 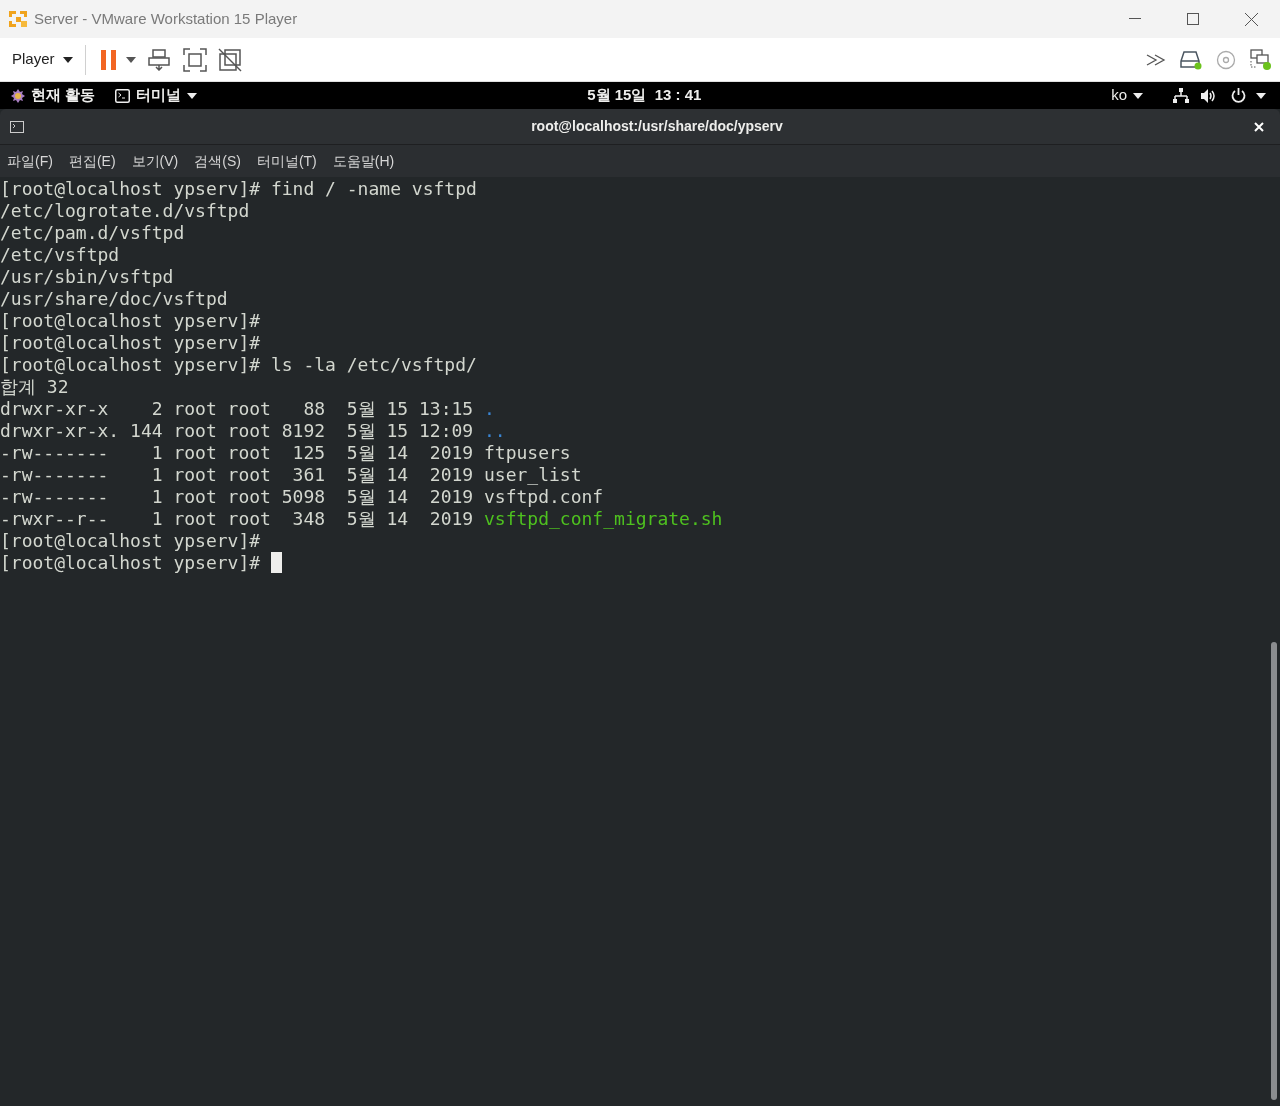 I want to click on menu-item: 보기(V), so click(x=155, y=161).